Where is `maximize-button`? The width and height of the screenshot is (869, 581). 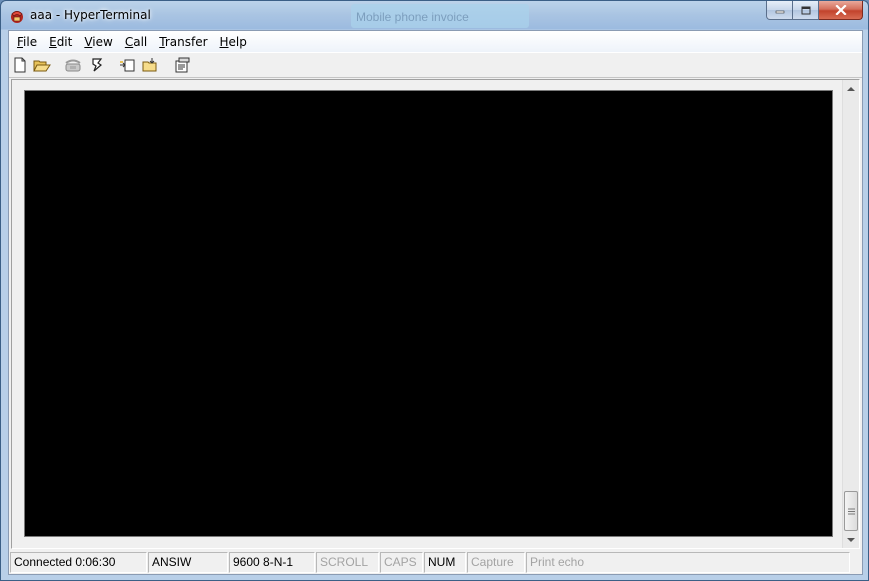
maximize-button is located at coordinates (806, 10).